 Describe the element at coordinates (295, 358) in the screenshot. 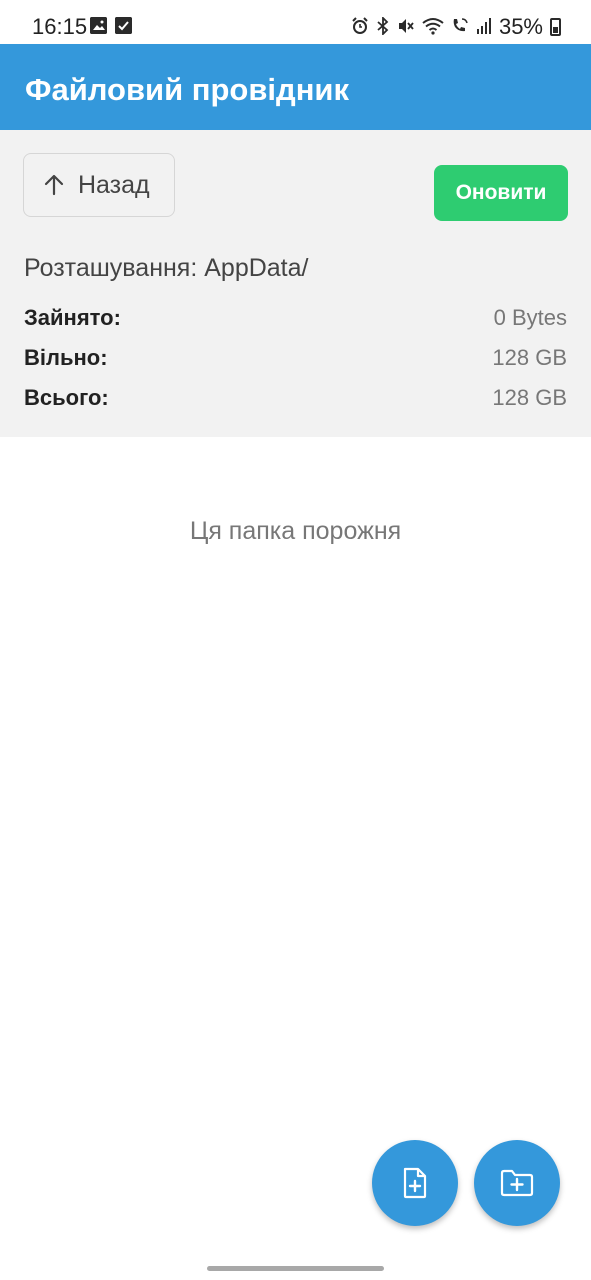

I see `storage-free-row: Вільно: 128 GB` at that location.